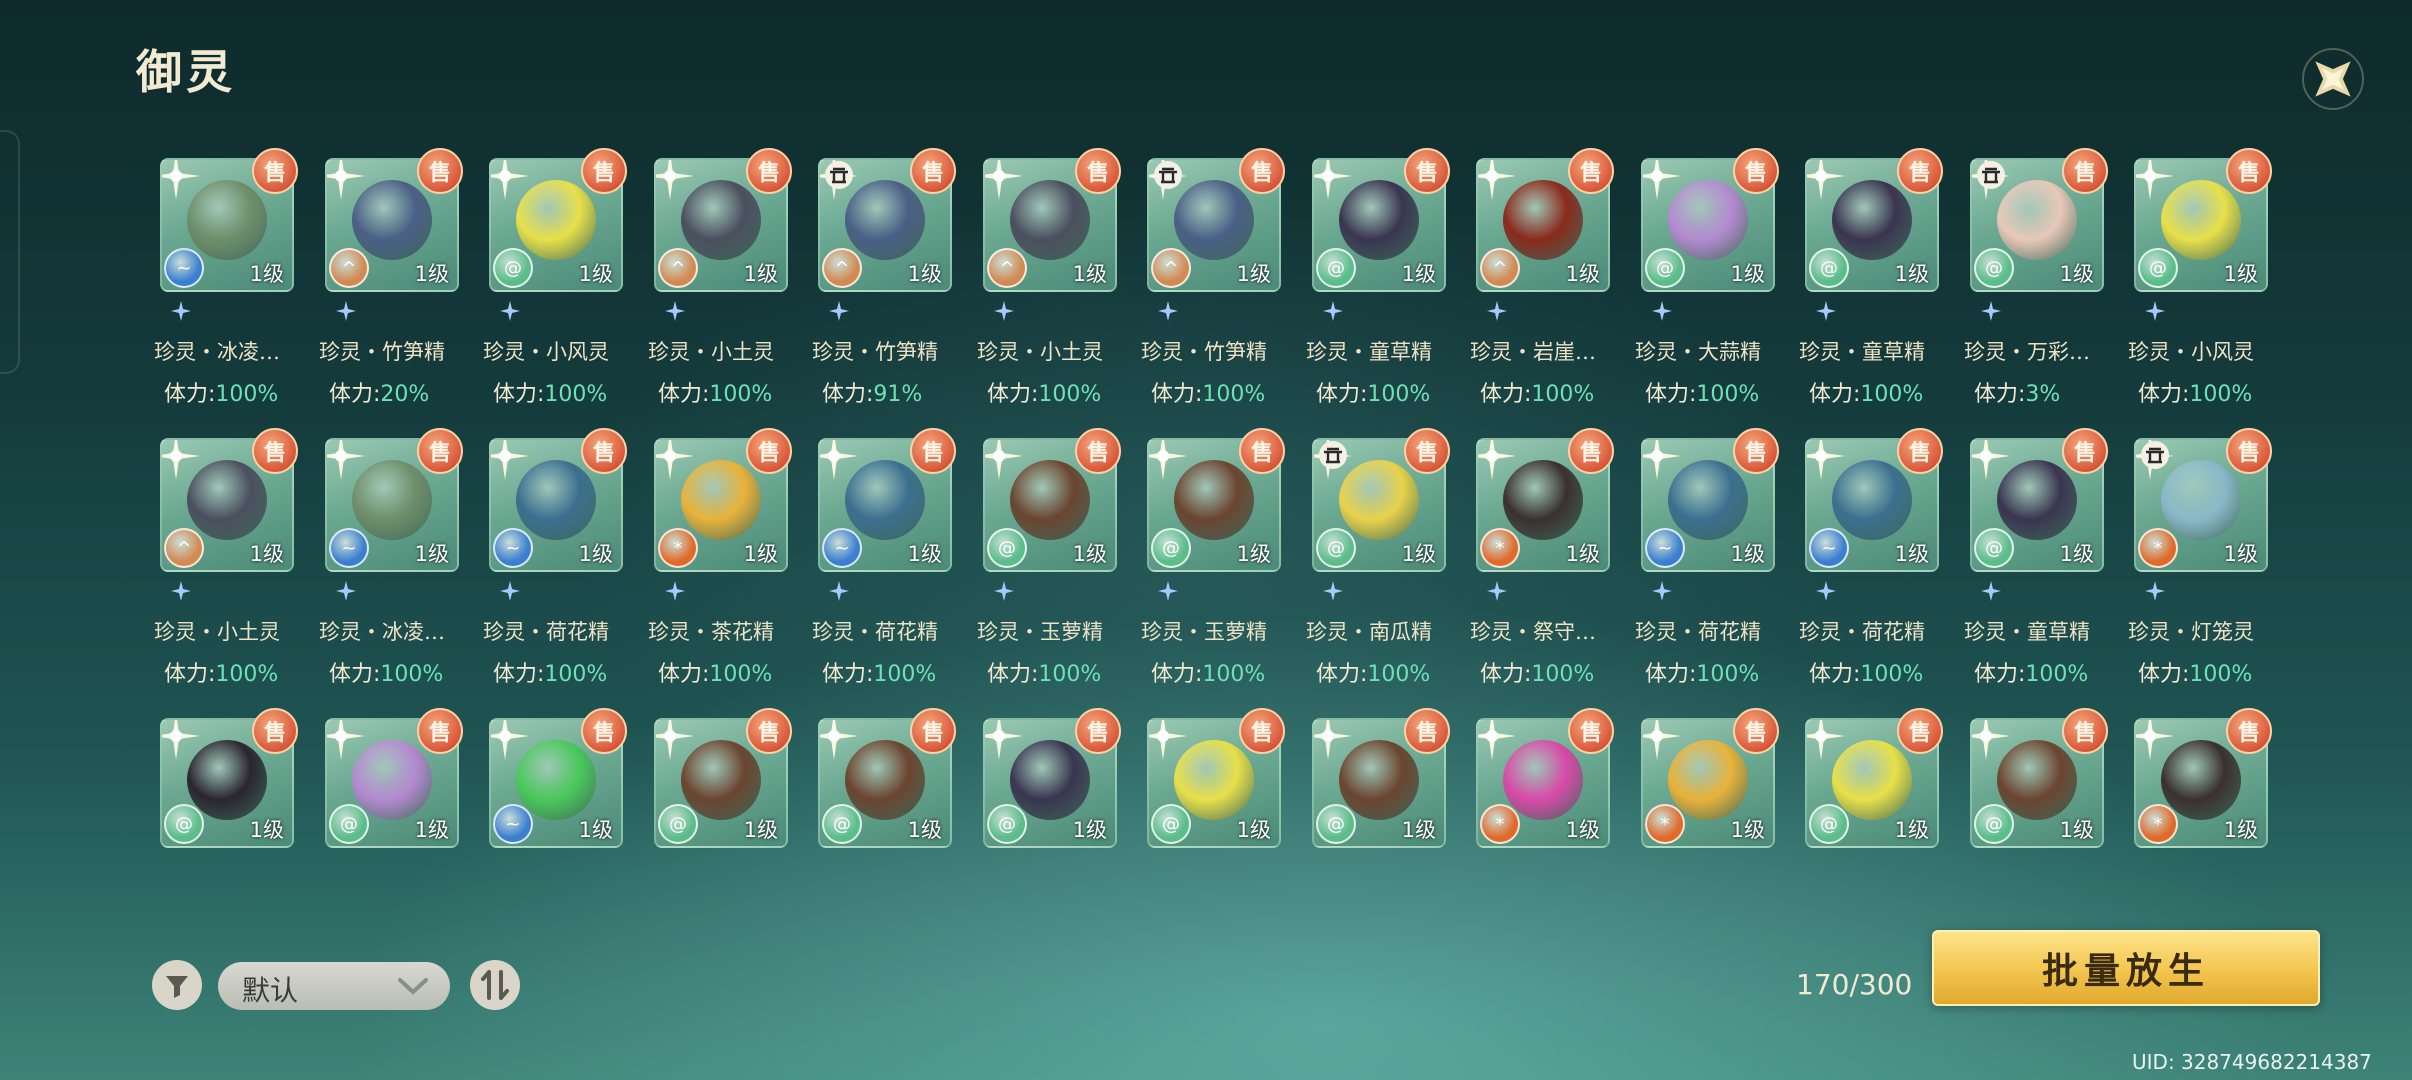 The width and height of the screenshot is (2412, 1080). I want to click on creature-name: 珍灵・小土灵, so click(217, 632).